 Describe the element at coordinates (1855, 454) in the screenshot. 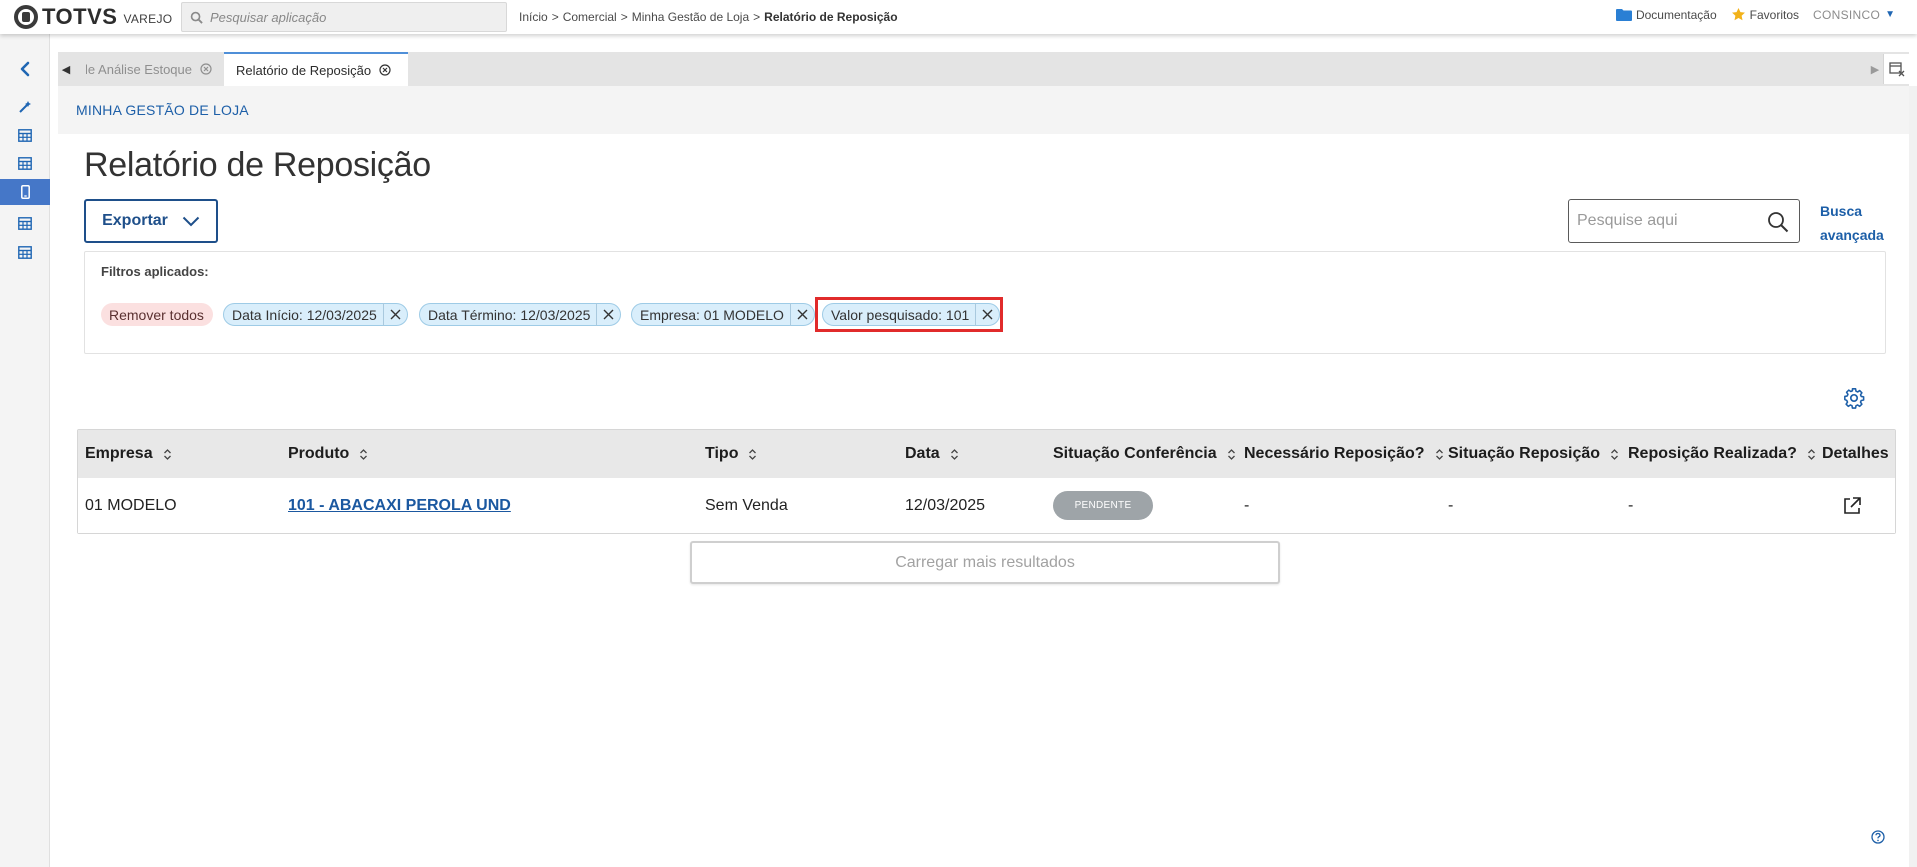

I see `column-header-detalhes: Detalhes` at that location.